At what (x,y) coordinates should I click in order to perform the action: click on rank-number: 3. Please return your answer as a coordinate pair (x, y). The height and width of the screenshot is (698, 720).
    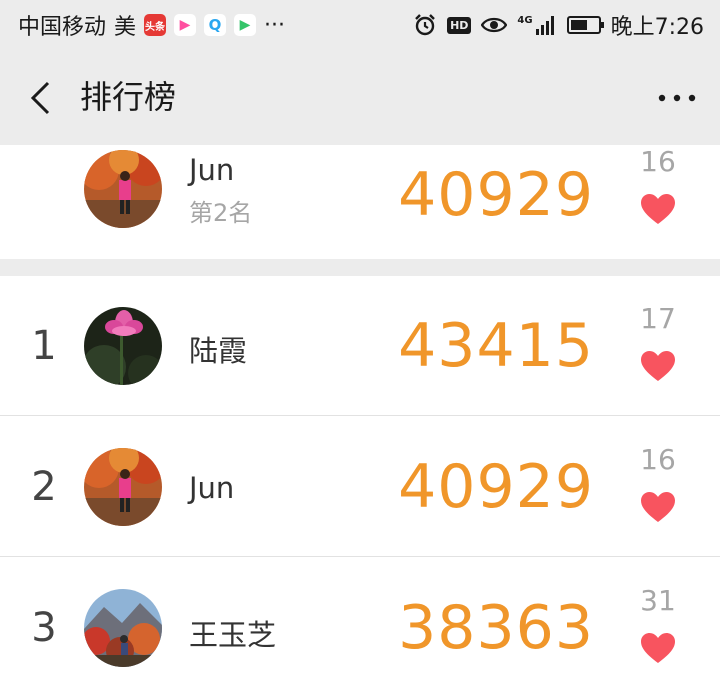
    Looking at the image, I should click on (44, 628).